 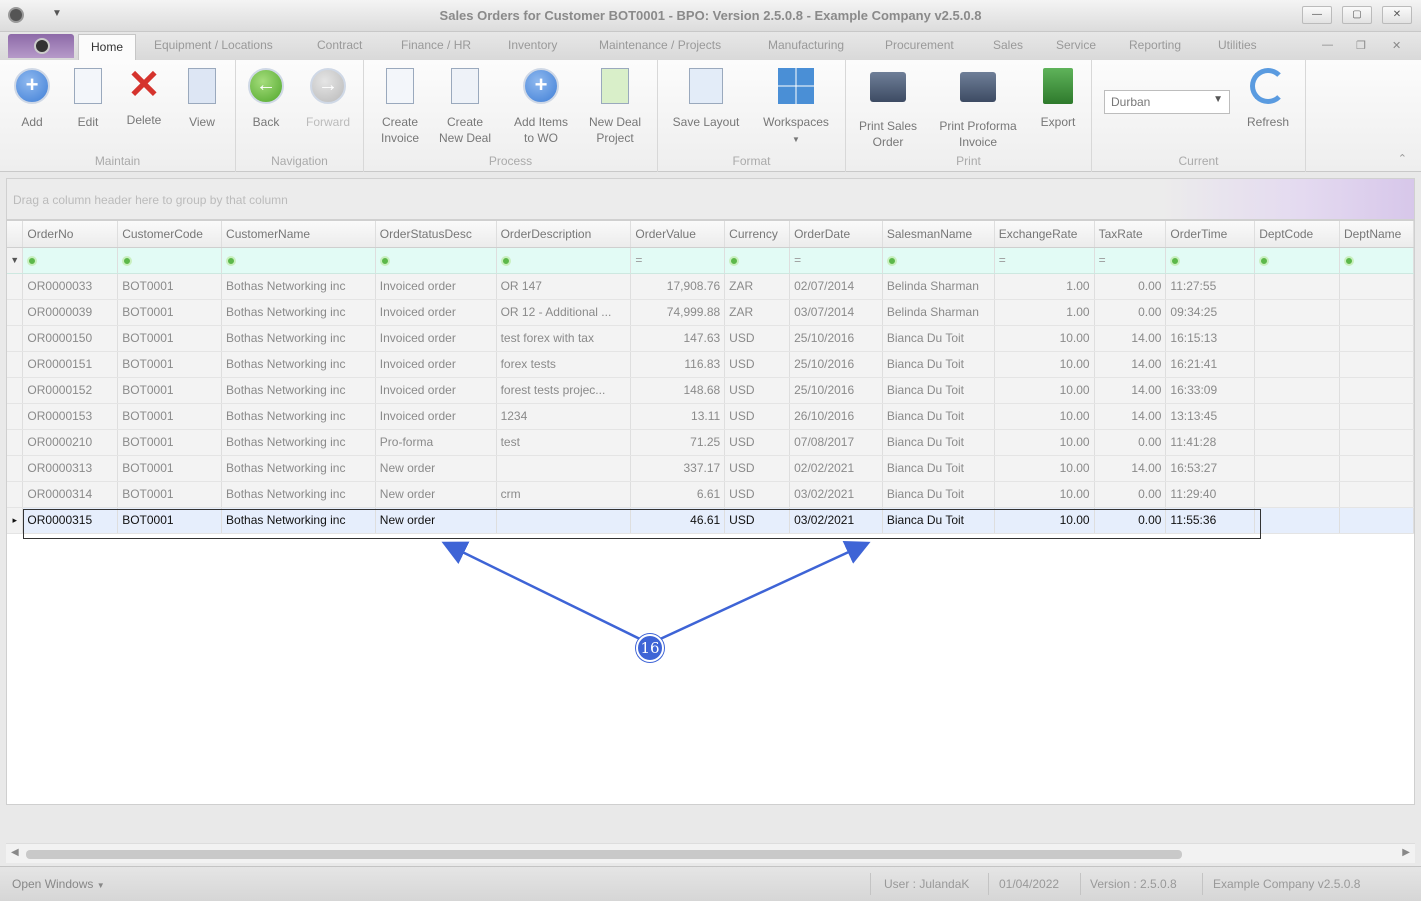 What do you see at coordinates (400, 106) in the screenshot?
I see `create-invoice-button: Create Invoice` at bounding box center [400, 106].